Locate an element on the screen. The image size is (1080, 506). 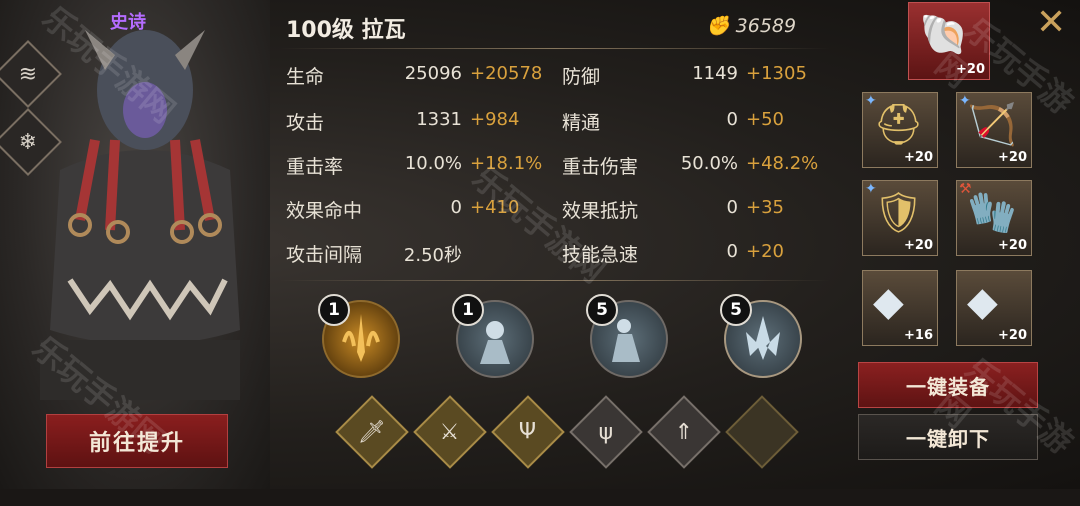
snowflake-icon: ❄ is located at coordinates (28, 142).